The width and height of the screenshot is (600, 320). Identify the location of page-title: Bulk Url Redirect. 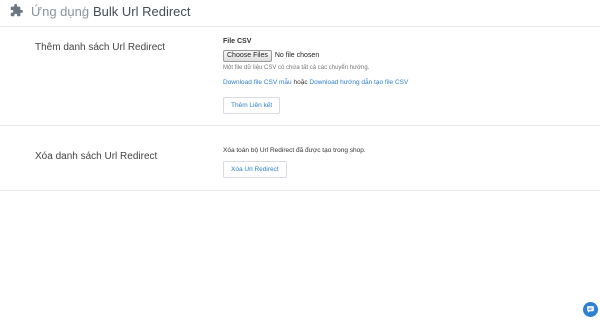
(142, 11).